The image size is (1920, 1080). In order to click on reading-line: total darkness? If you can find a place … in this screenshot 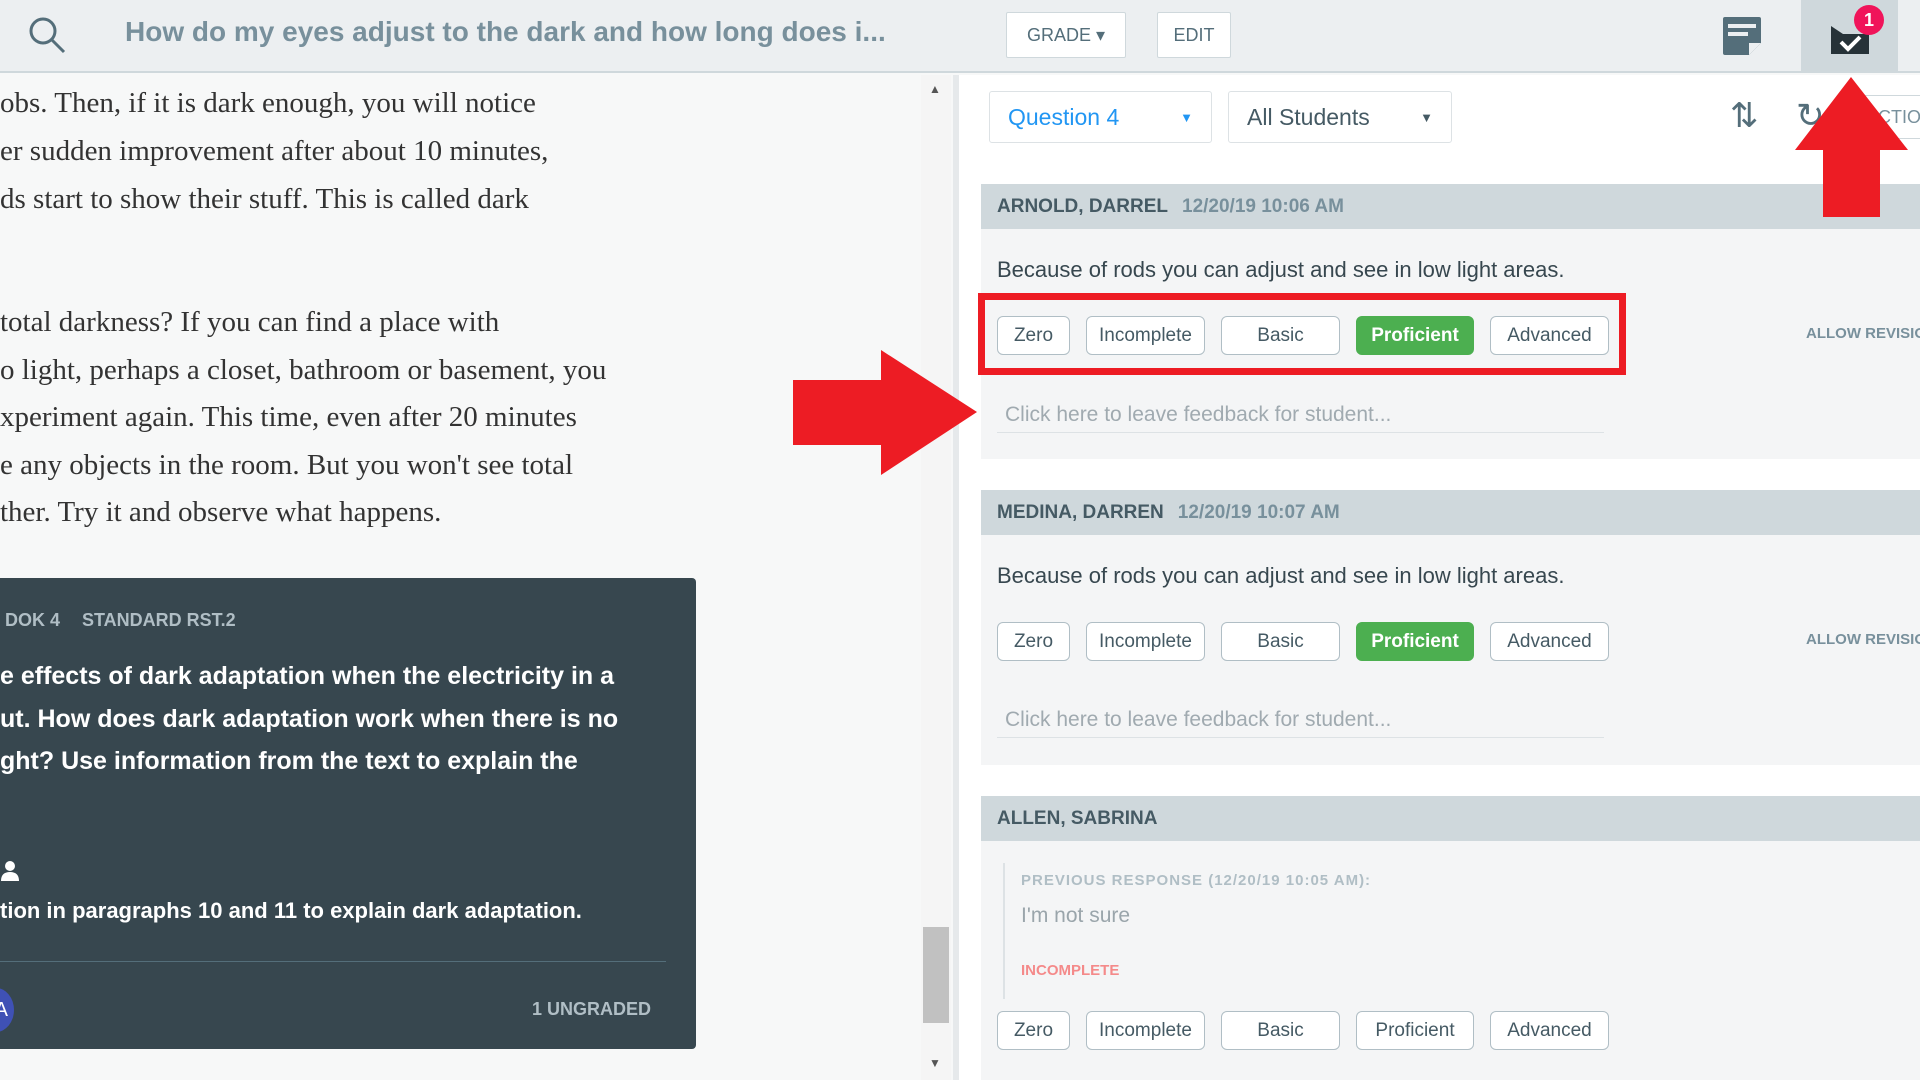, I will do `click(250, 322)`.